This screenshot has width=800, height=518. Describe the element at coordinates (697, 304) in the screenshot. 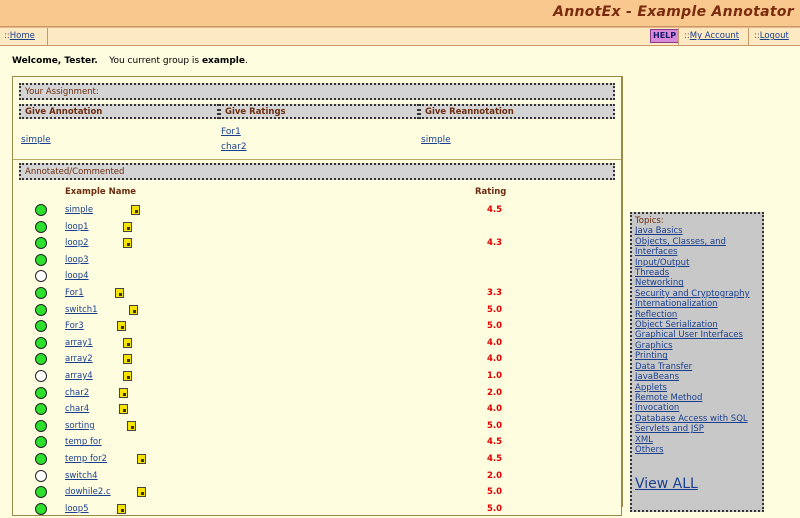

I see `topic-link: Internationalization` at that location.